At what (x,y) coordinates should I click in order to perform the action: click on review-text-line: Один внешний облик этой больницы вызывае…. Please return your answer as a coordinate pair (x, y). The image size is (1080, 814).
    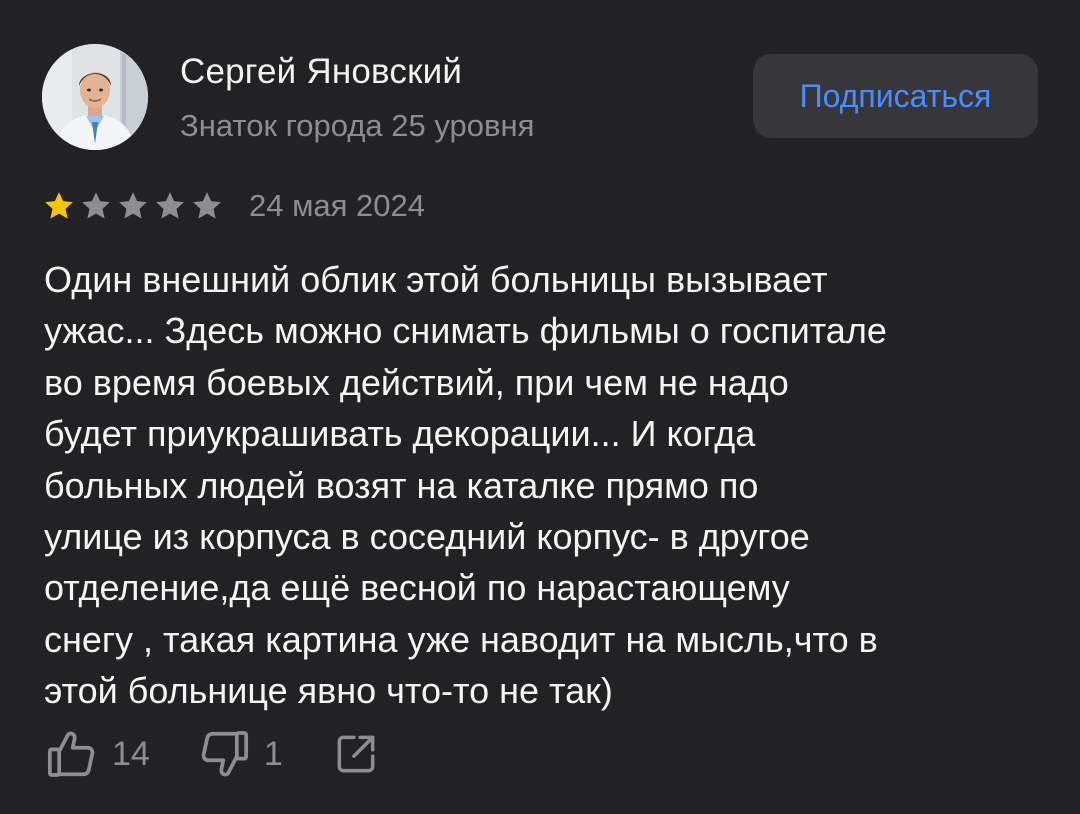
    Looking at the image, I should click on (436, 279).